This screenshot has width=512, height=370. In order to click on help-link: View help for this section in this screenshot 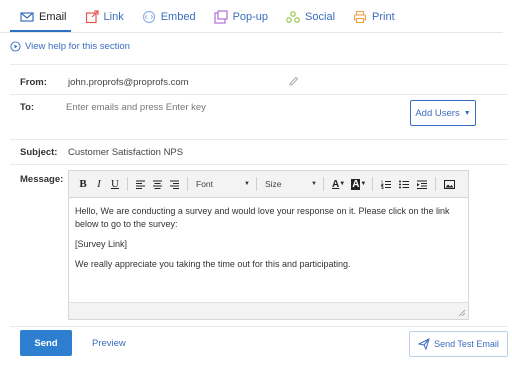, I will do `click(70, 46)`.